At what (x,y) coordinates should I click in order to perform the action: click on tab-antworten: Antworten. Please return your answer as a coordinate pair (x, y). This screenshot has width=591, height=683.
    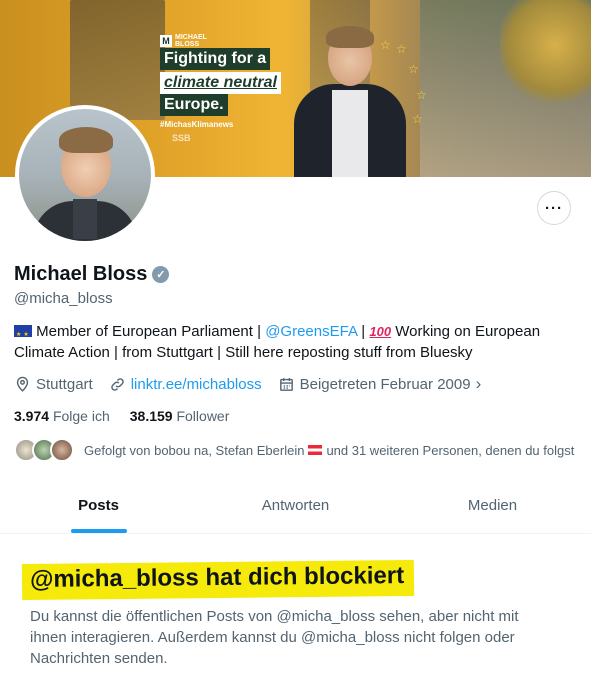
    Looking at the image, I should click on (295, 505).